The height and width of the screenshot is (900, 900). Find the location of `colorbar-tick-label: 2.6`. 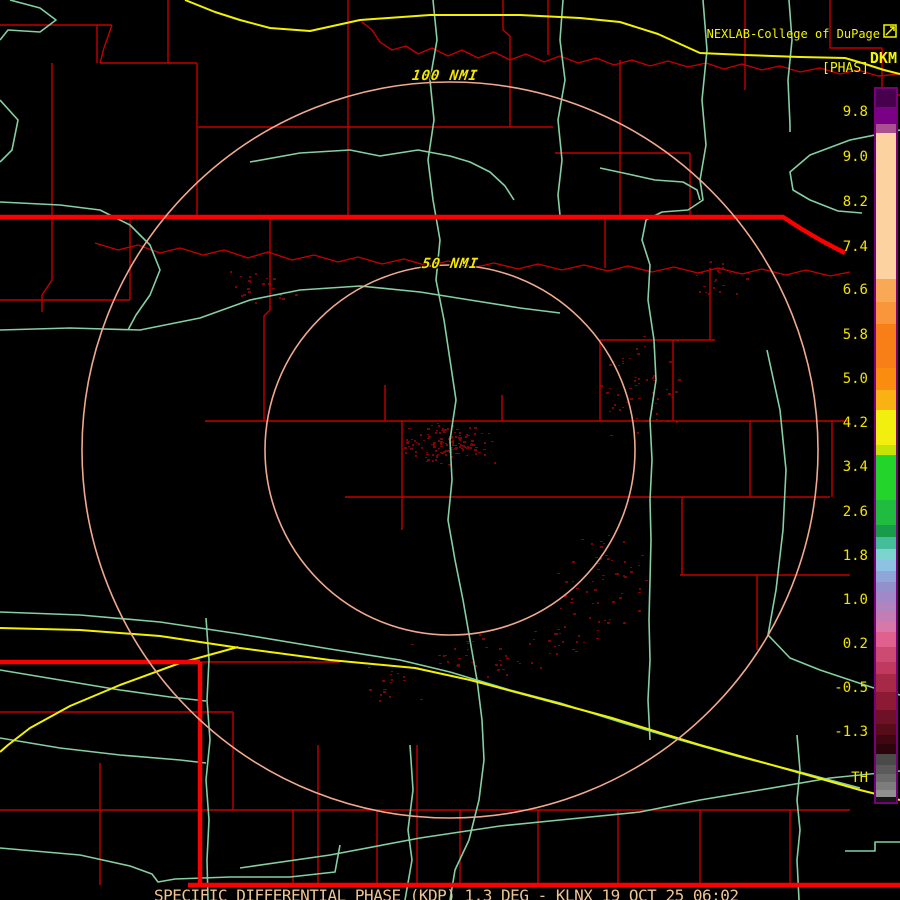

colorbar-tick-label: 2.6 is located at coordinates (855, 512).